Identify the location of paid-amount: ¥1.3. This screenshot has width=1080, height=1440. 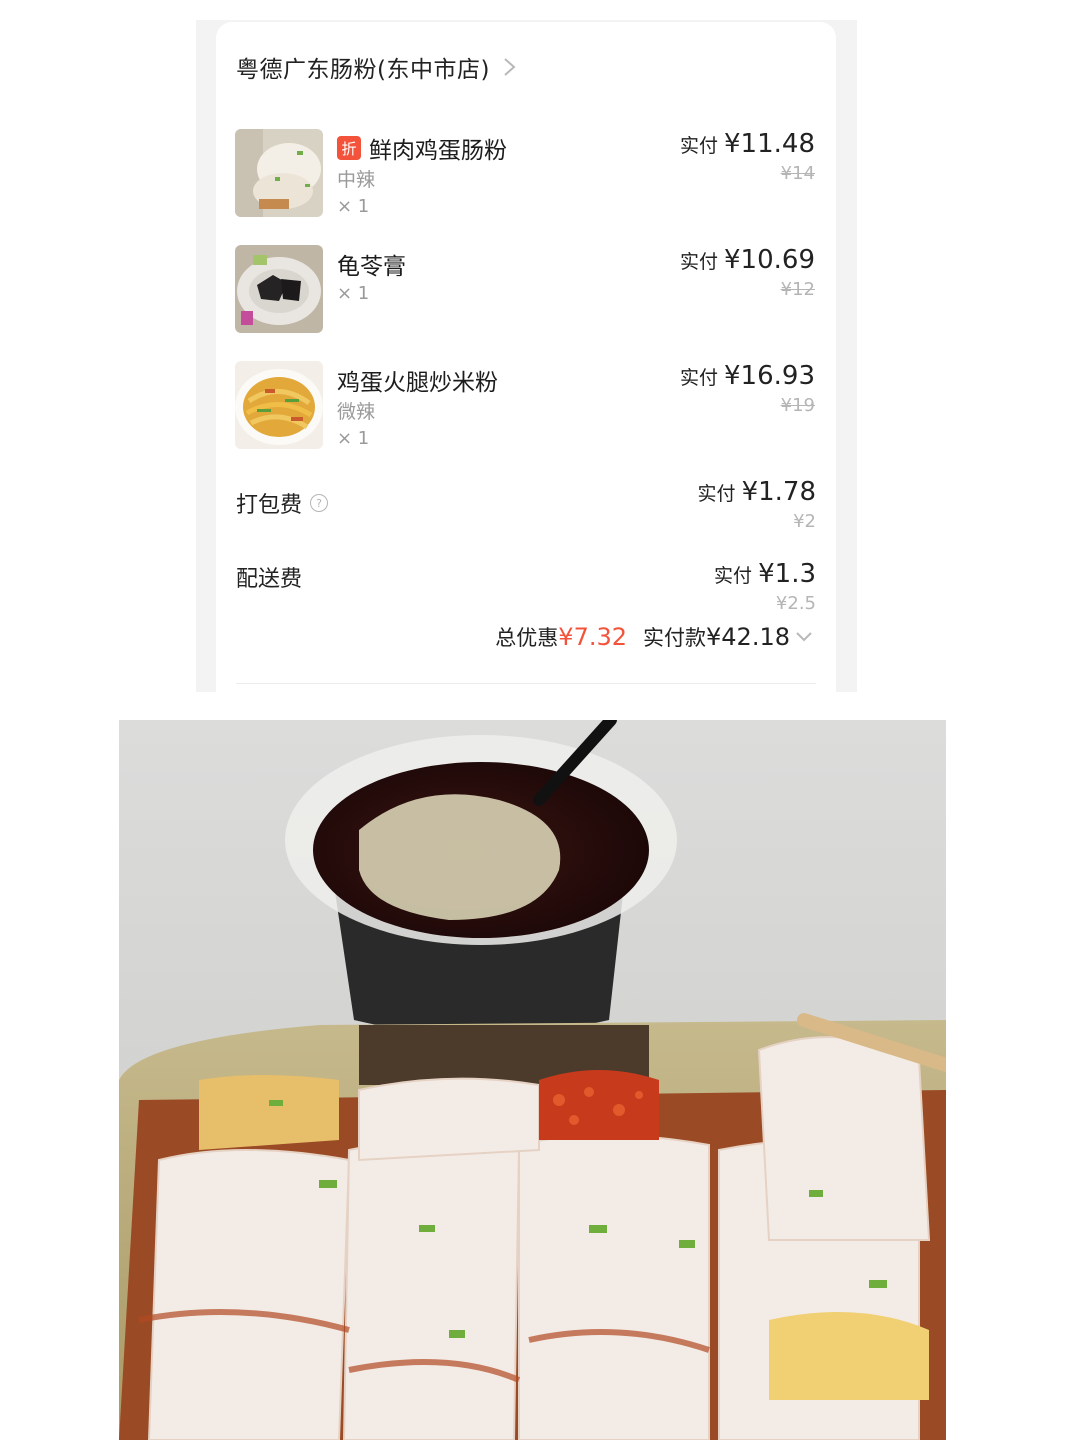
(787, 574).